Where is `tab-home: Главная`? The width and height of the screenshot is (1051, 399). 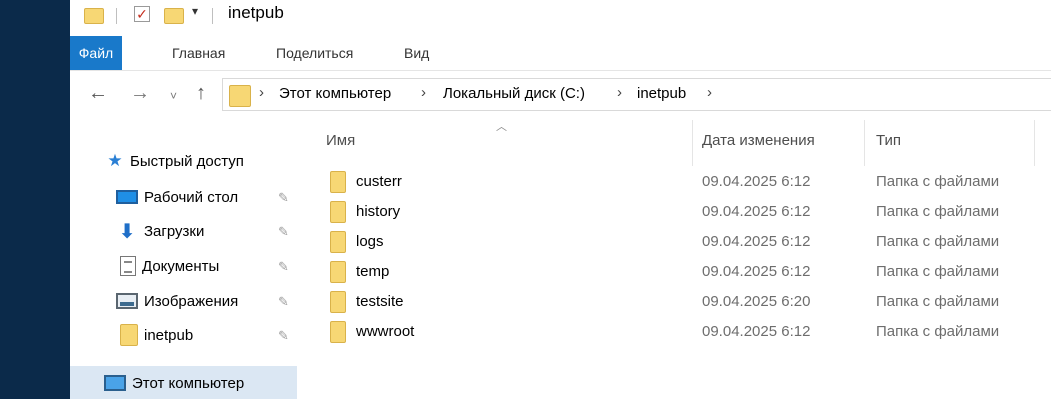
tab-home: Главная is located at coordinates (198, 53).